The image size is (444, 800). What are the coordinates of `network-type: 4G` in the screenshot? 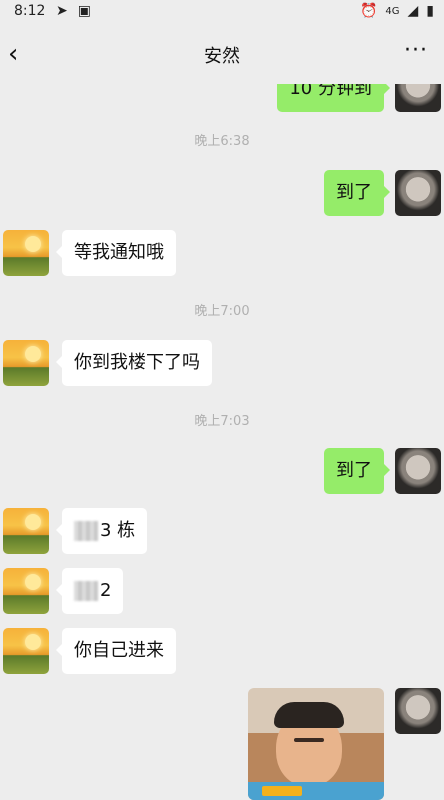 It's located at (392, 11).